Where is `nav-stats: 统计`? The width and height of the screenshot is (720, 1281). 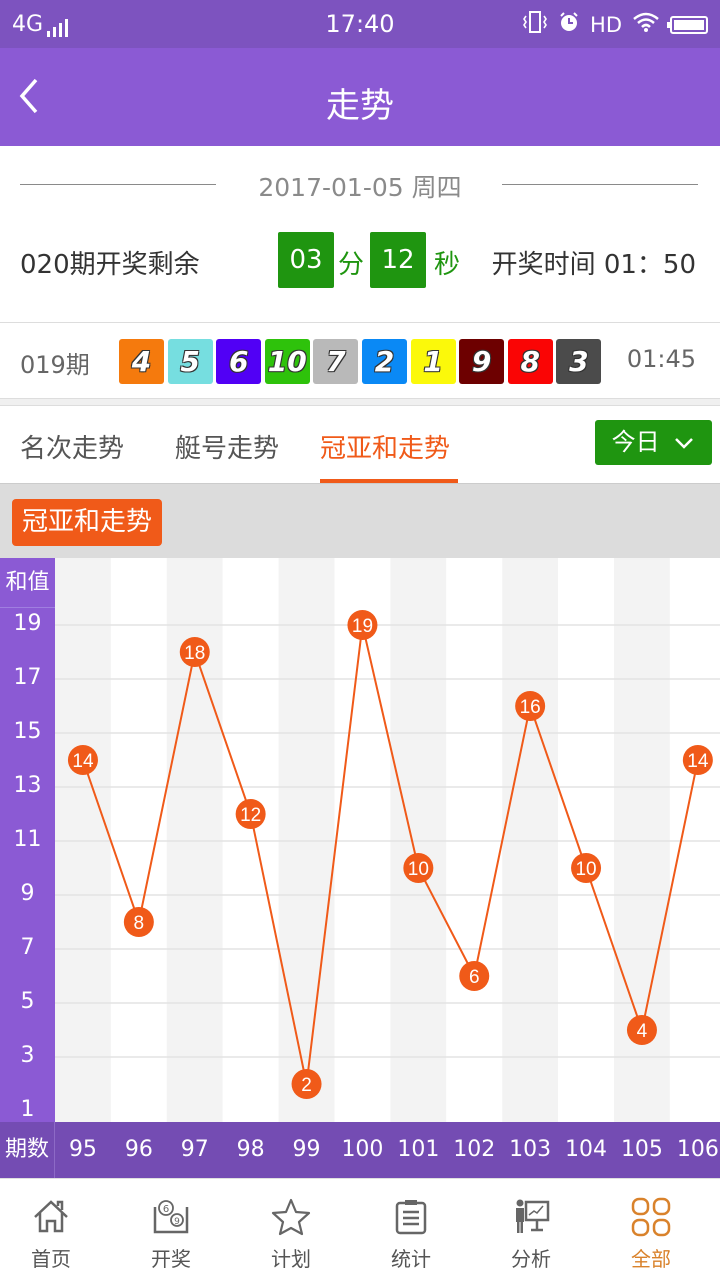
nav-stats: 统计 is located at coordinates (411, 1230).